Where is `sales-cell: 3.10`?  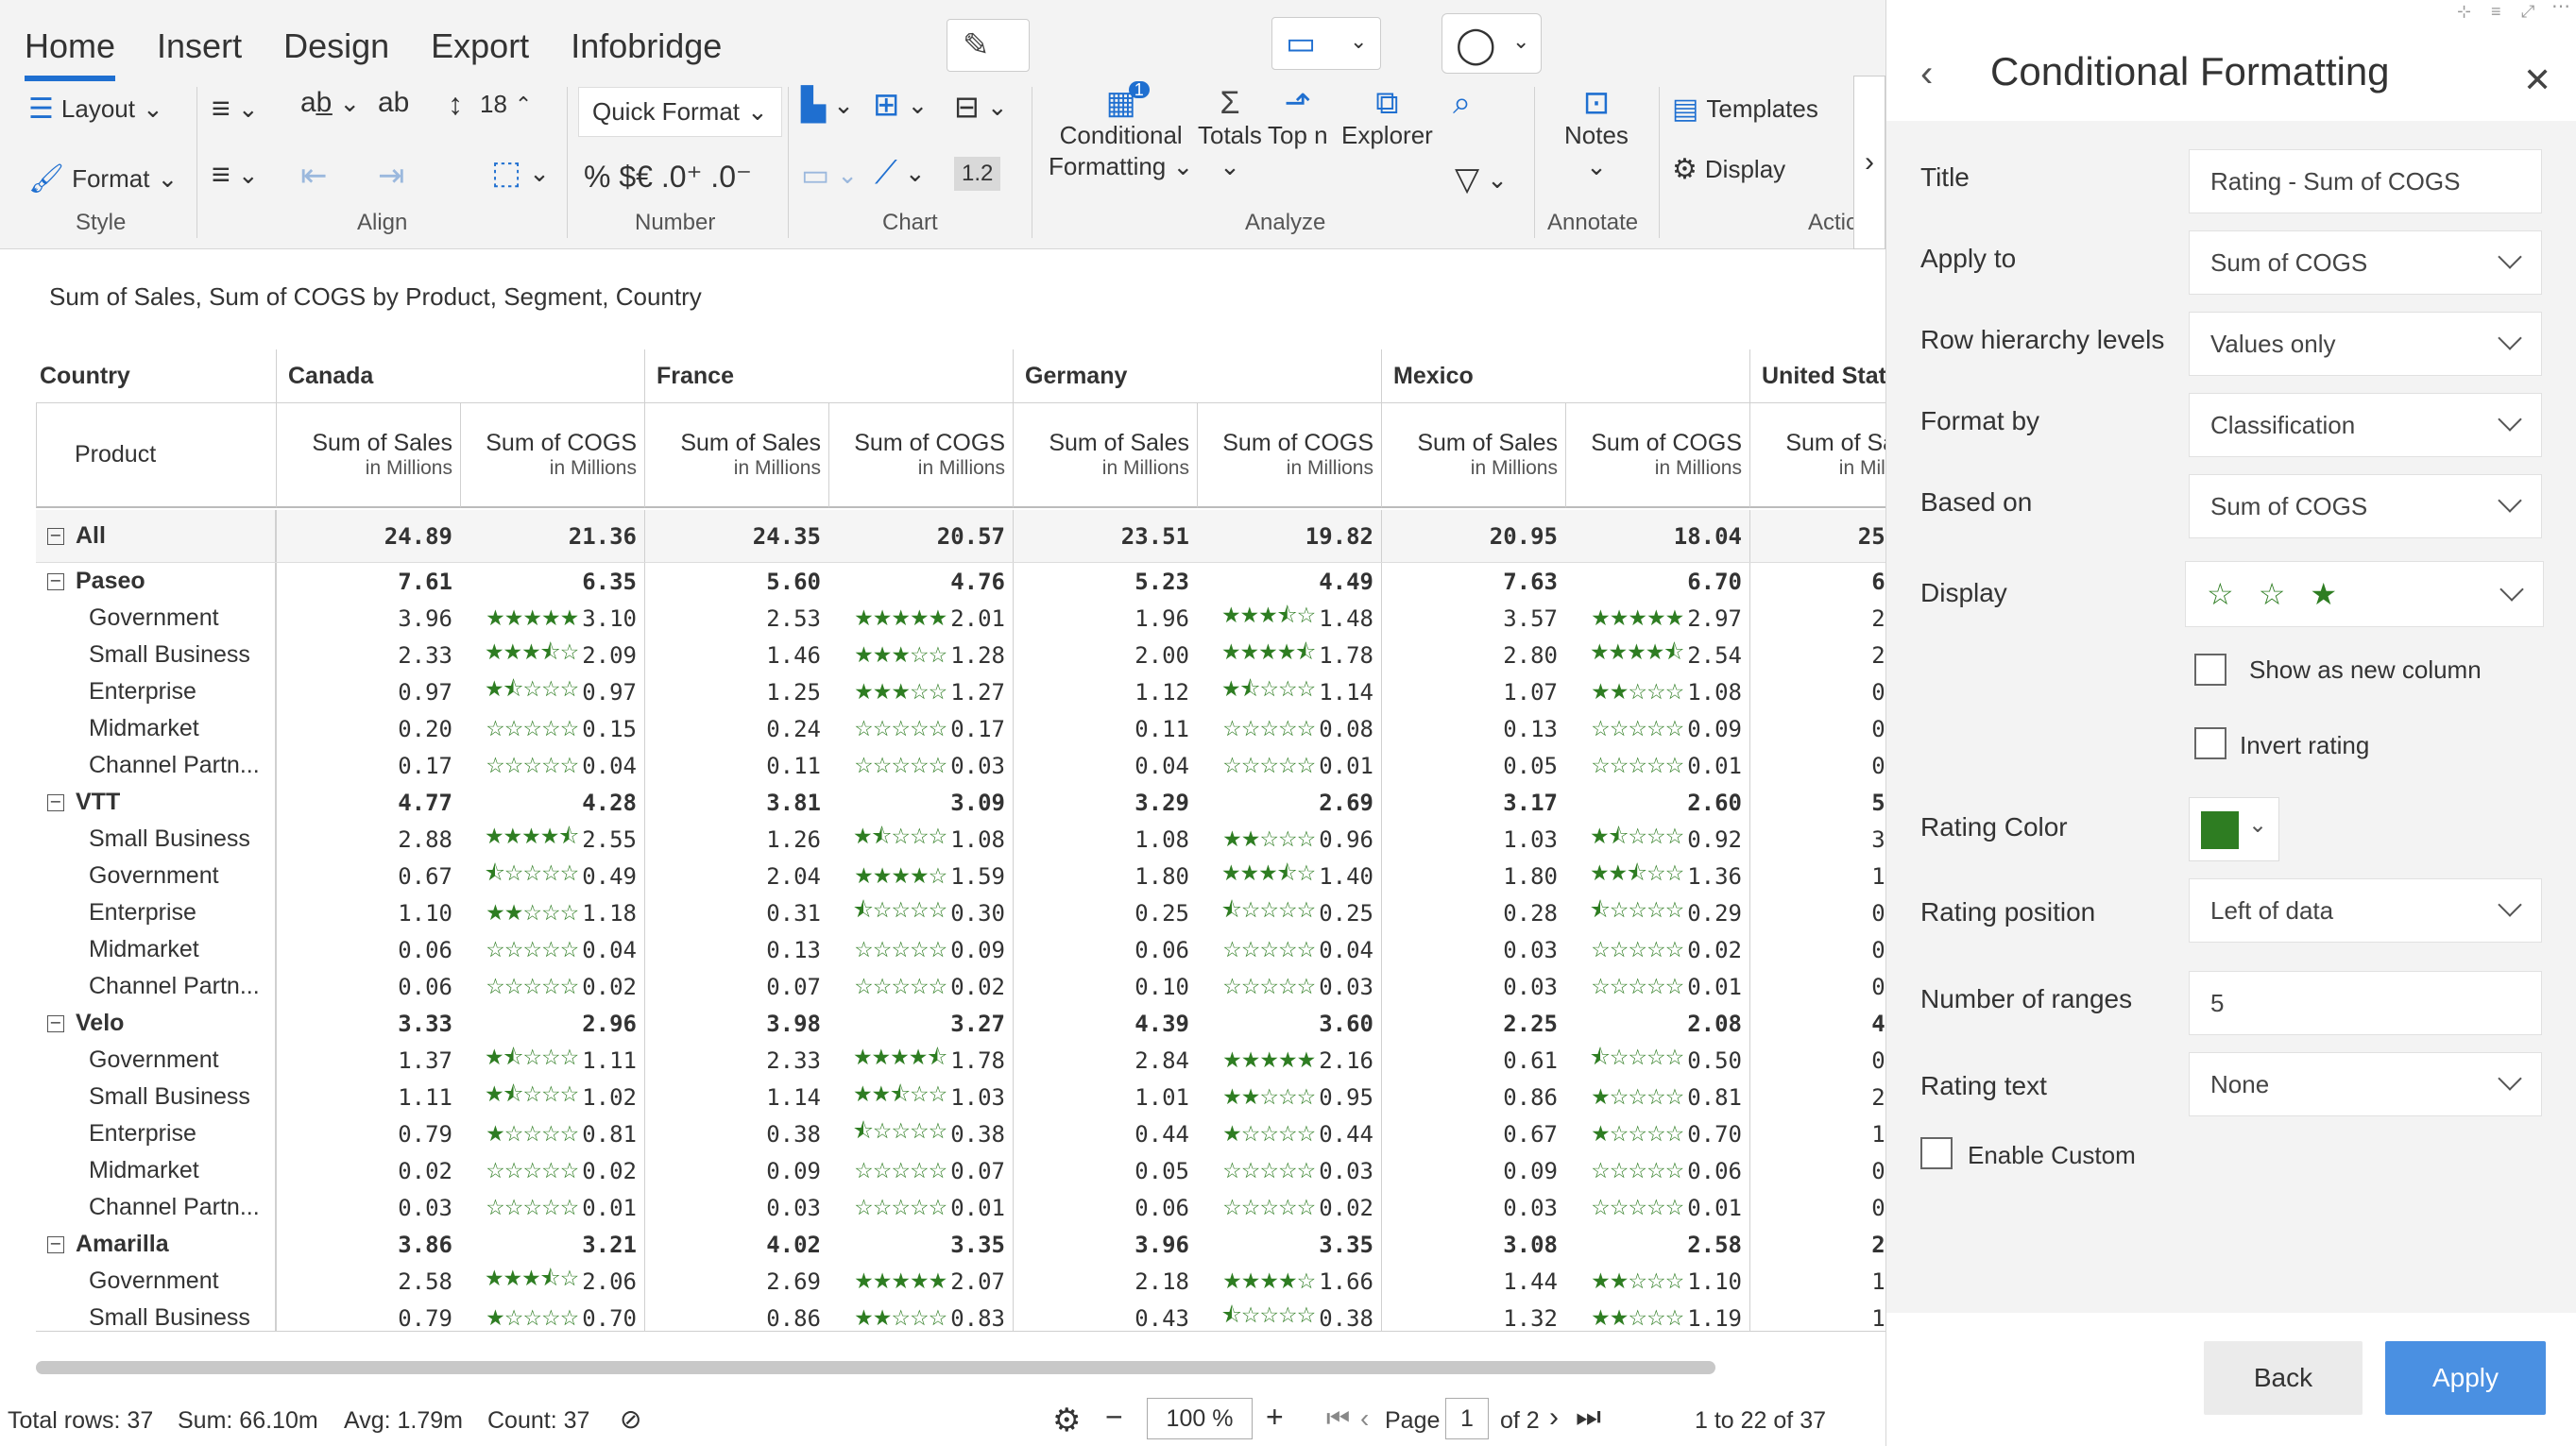
sales-cell: 3.10 is located at coordinates (1817, 839).